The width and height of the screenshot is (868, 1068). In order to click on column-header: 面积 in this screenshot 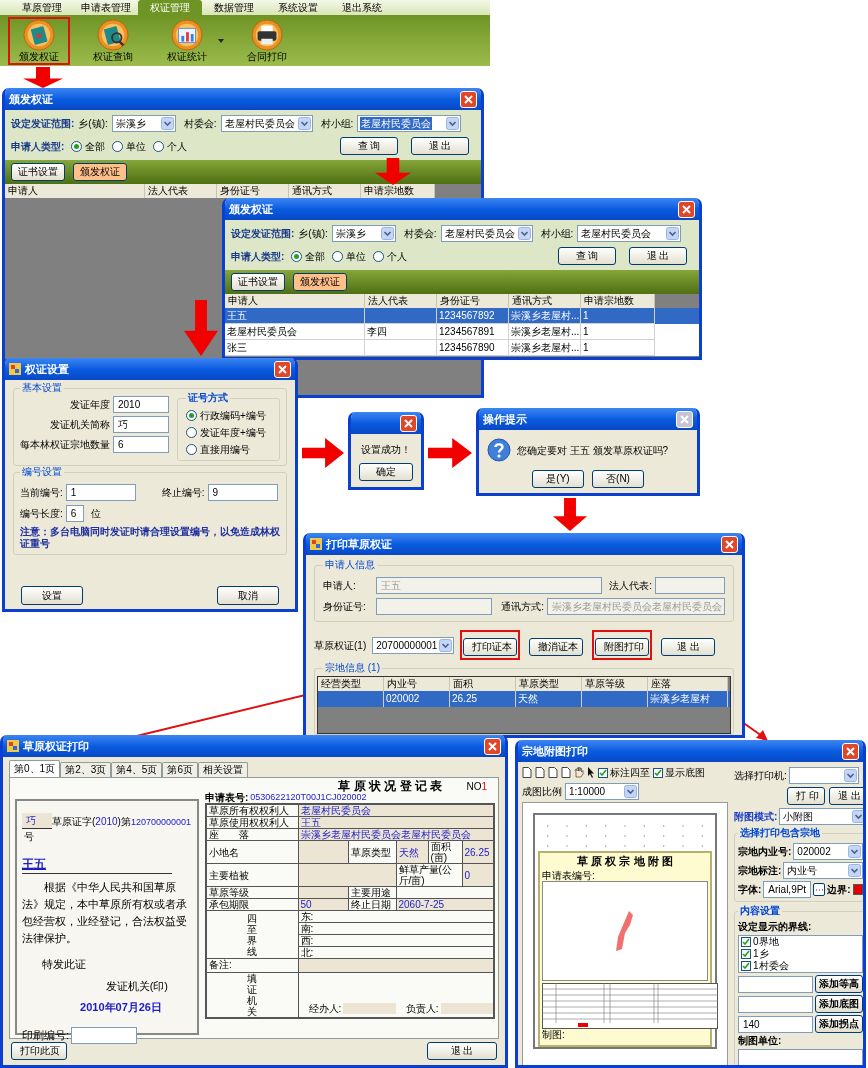, I will do `click(483, 684)`.